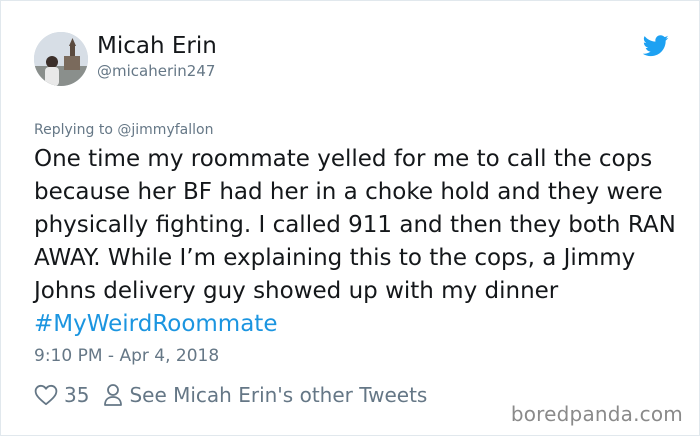 The height and width of the screenshot is (436, 700). Describe the element at coordinates (126, 356) in the screenshot. I see `tweet-timestamp: 9:10 PM - Apr 4, 2018` at that location.